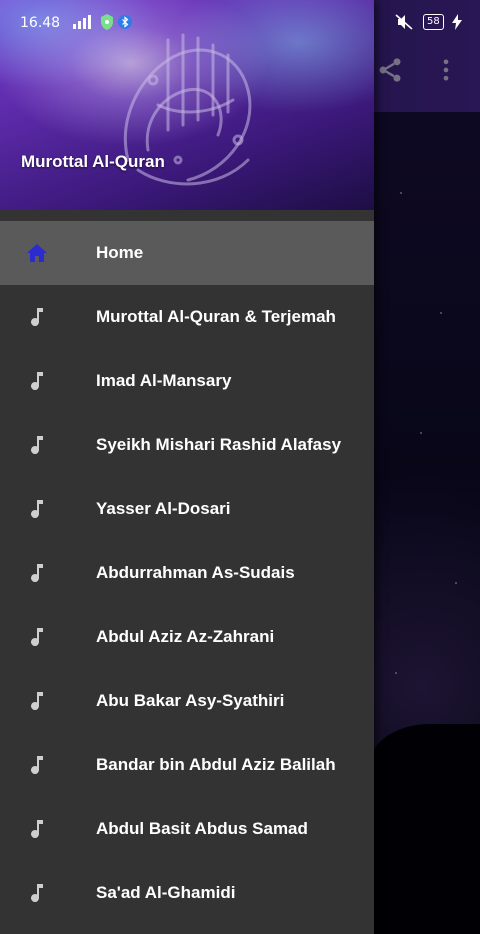 The width and height of the screenshot is (480, 934). What do you see at coordinates (216, 316) in the screenshot?
I see `menu-item-label: Murottal Al-Quran & Terjemah` at bounding box center [216, 316].